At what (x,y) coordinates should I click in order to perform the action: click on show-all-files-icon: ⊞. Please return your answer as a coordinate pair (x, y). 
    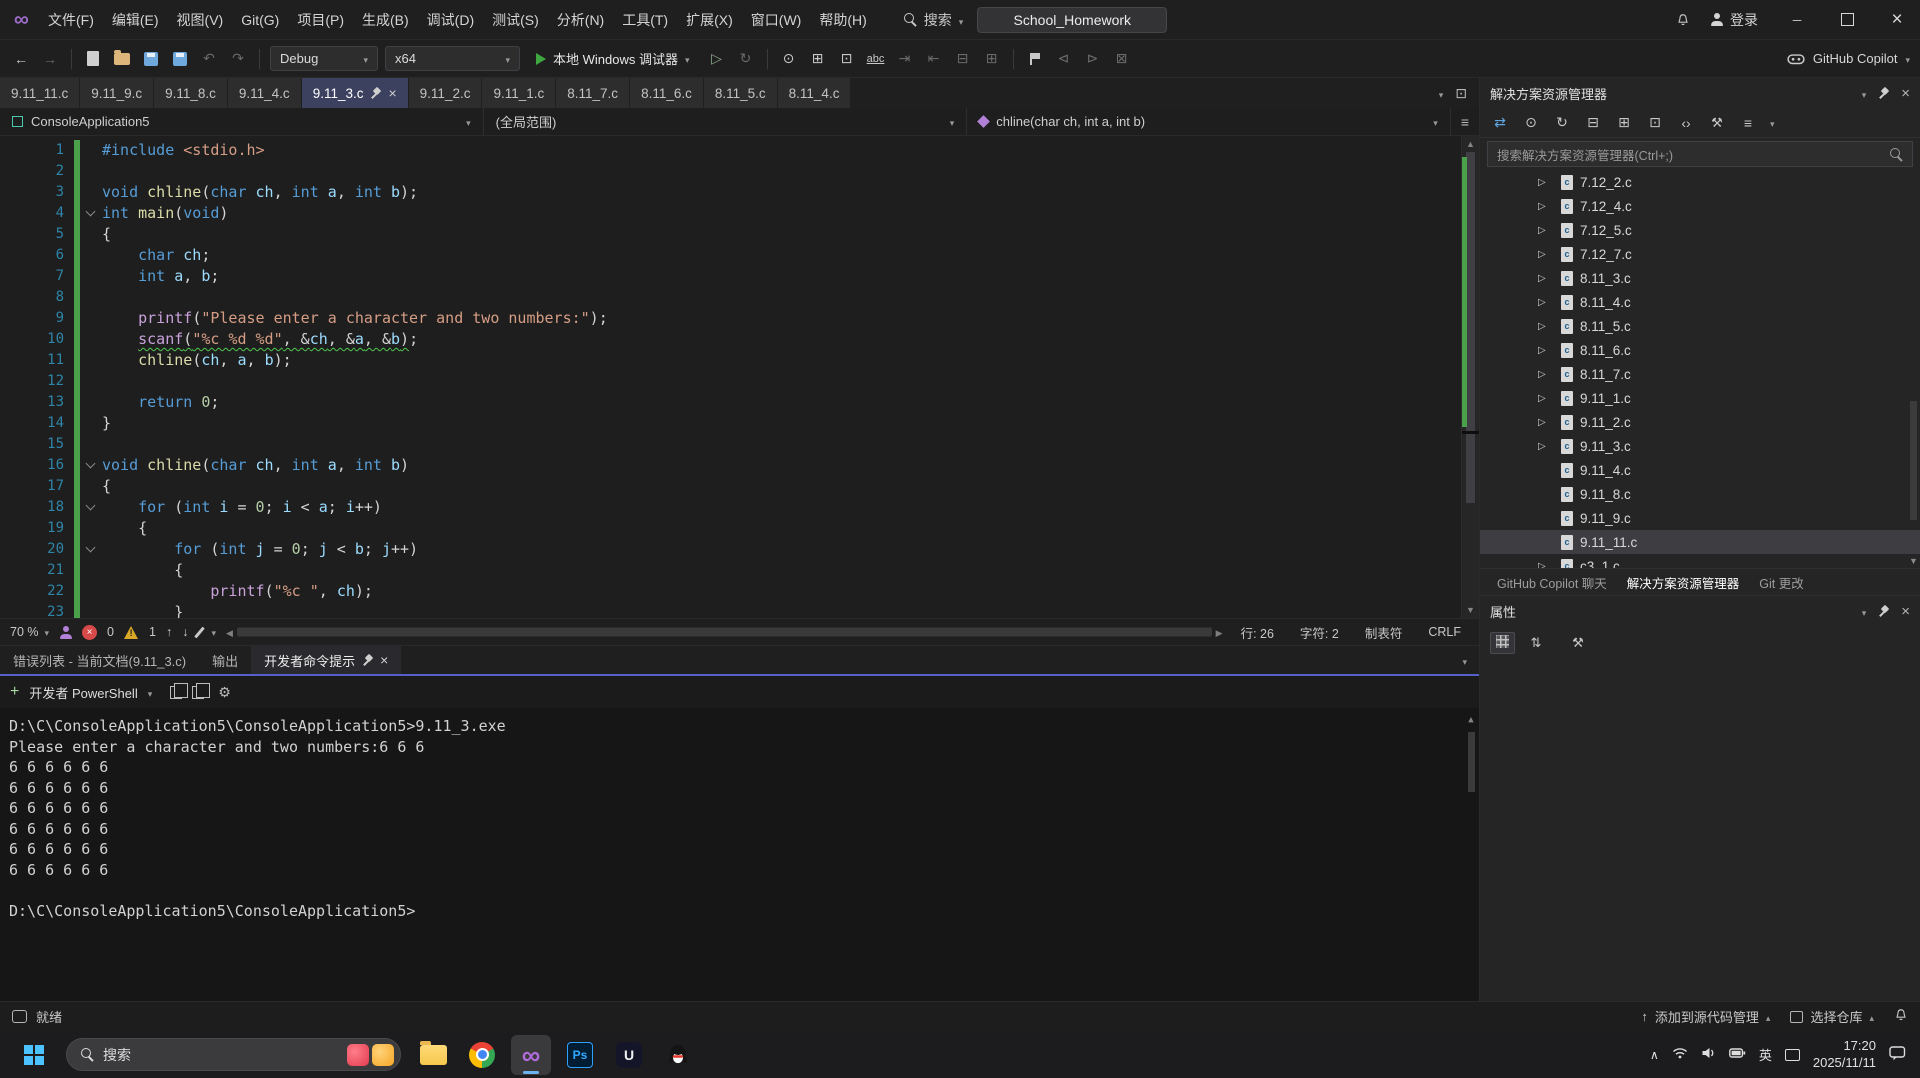
    Looking at the image, I should click on (1624, 123).